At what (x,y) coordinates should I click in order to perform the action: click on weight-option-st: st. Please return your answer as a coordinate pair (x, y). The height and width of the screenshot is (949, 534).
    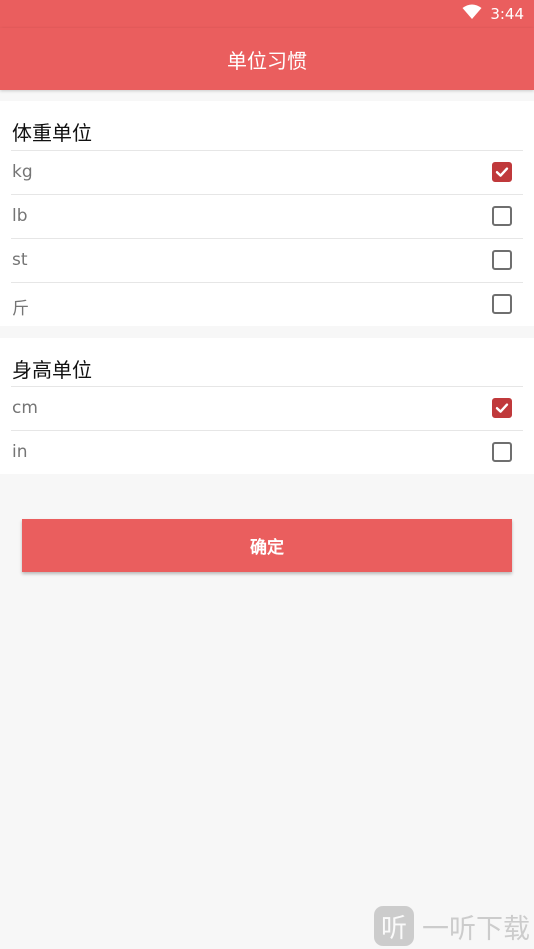
    Looking at the image, I should click on (267, 260).